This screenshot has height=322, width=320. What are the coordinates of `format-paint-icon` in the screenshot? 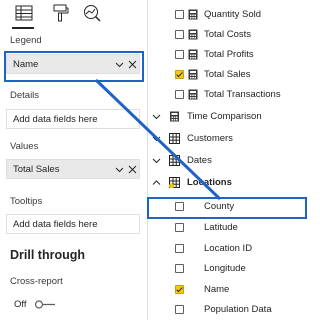 It's located at (60, 13).